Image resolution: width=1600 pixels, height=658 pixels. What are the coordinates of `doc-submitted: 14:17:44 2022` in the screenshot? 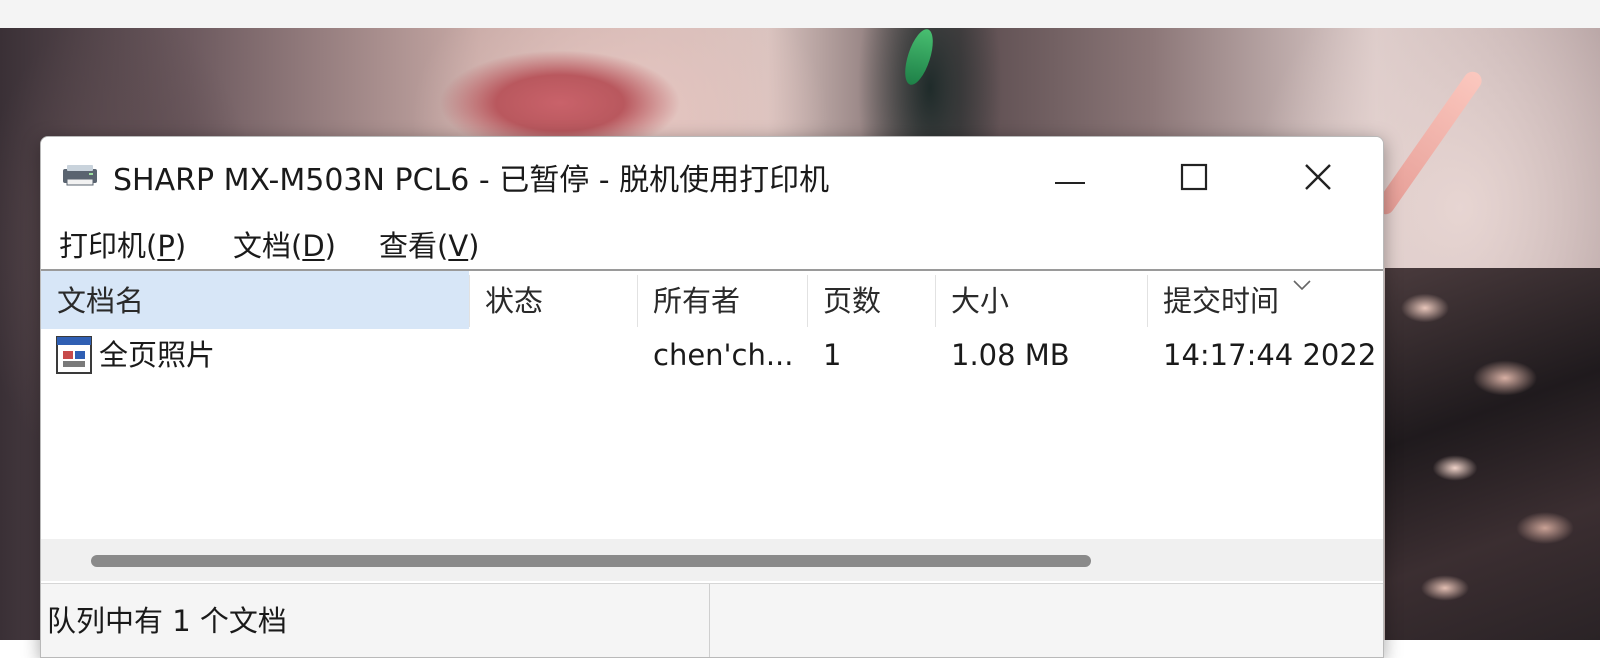 It's located at (1270, 355).